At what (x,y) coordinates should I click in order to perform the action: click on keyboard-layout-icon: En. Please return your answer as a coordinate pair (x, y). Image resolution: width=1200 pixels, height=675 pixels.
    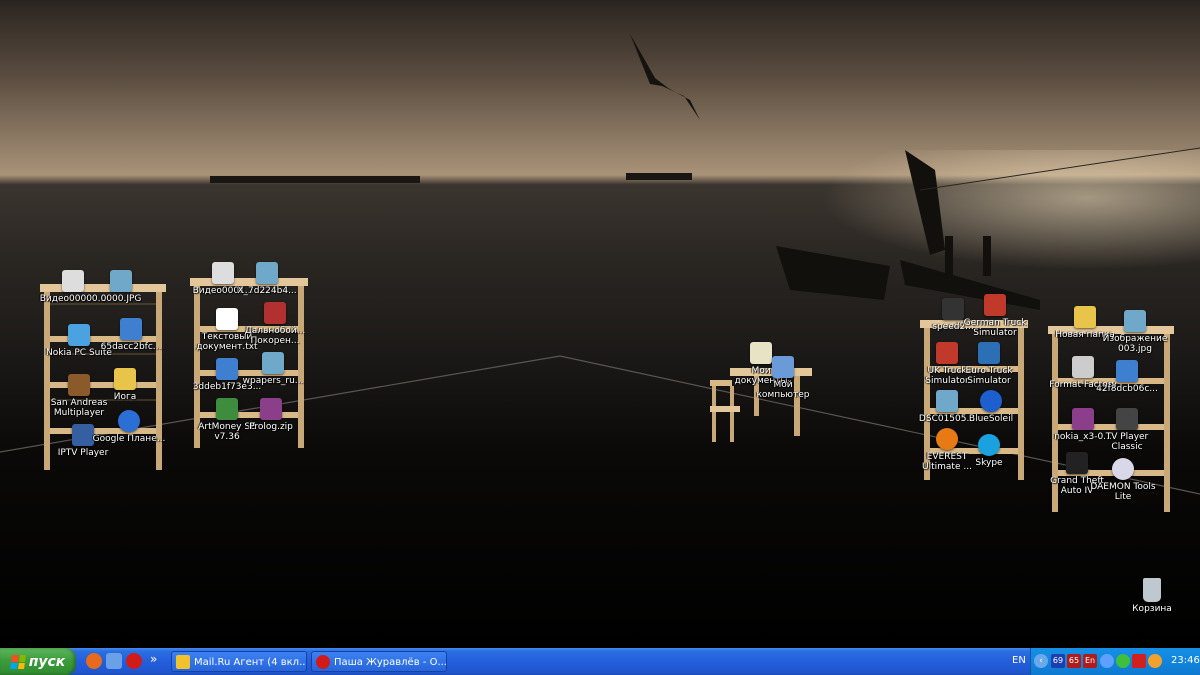
    Looking at the image, I should click on (1090, 661).